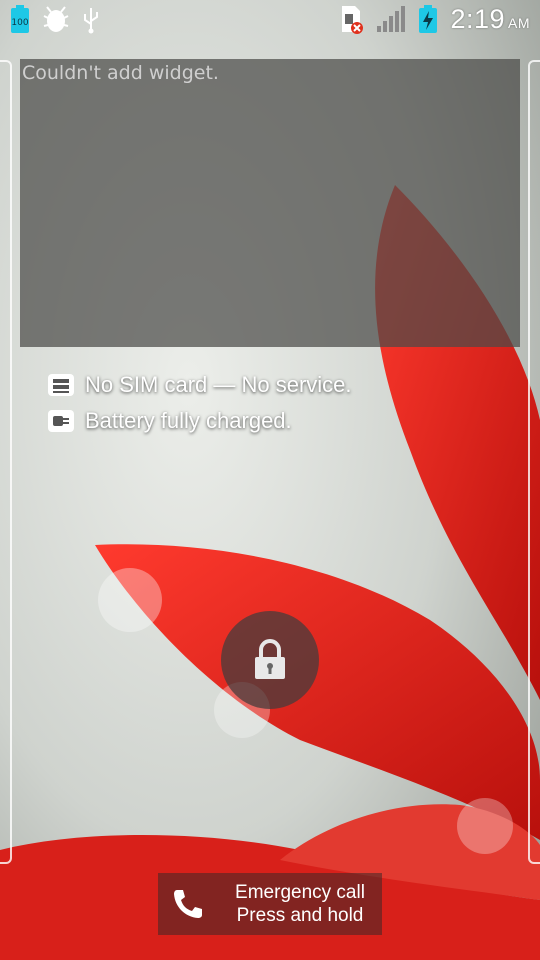  Describe the element at coordinates (91, 21) in the screenshot. I see `usb-icon` at that location.